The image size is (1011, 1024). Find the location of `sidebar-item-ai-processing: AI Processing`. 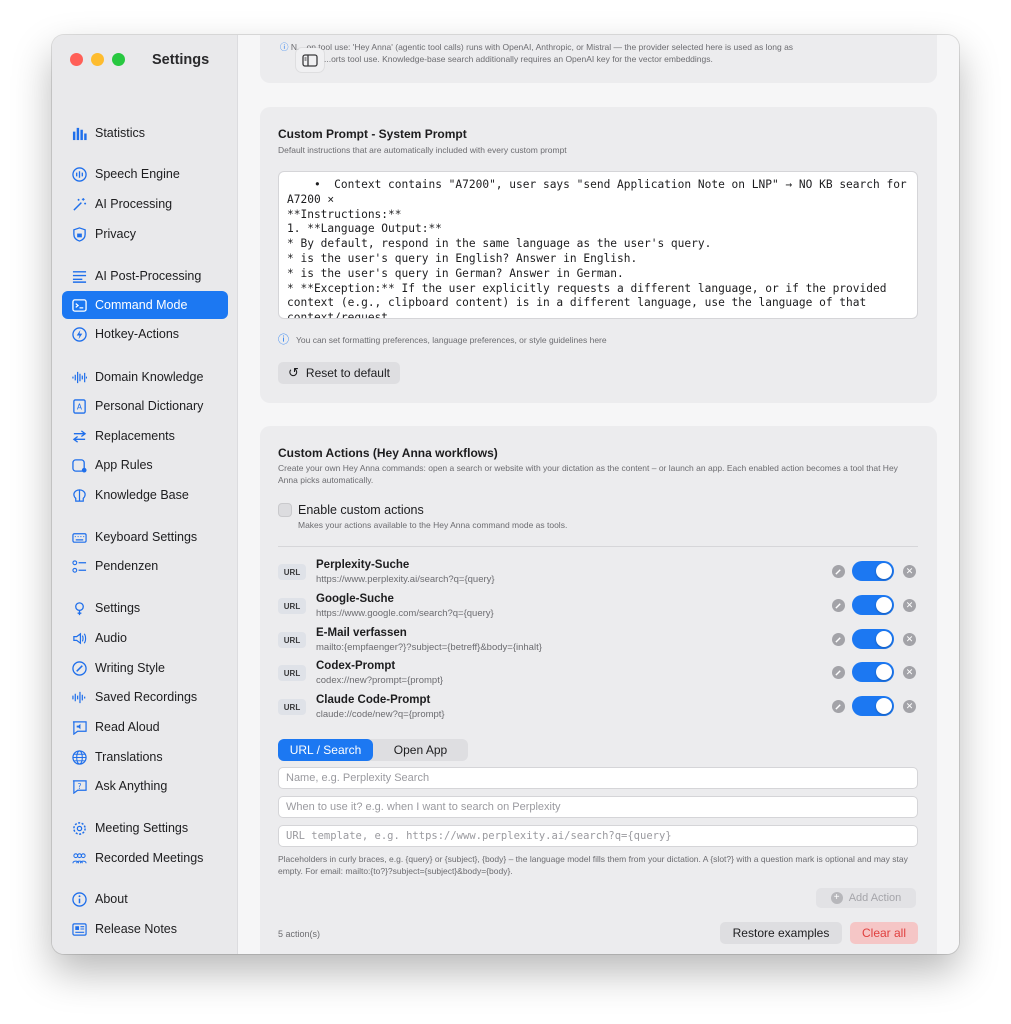

sidebar-item-ai-processing: AI Processing is located at coordinates (145, 204).